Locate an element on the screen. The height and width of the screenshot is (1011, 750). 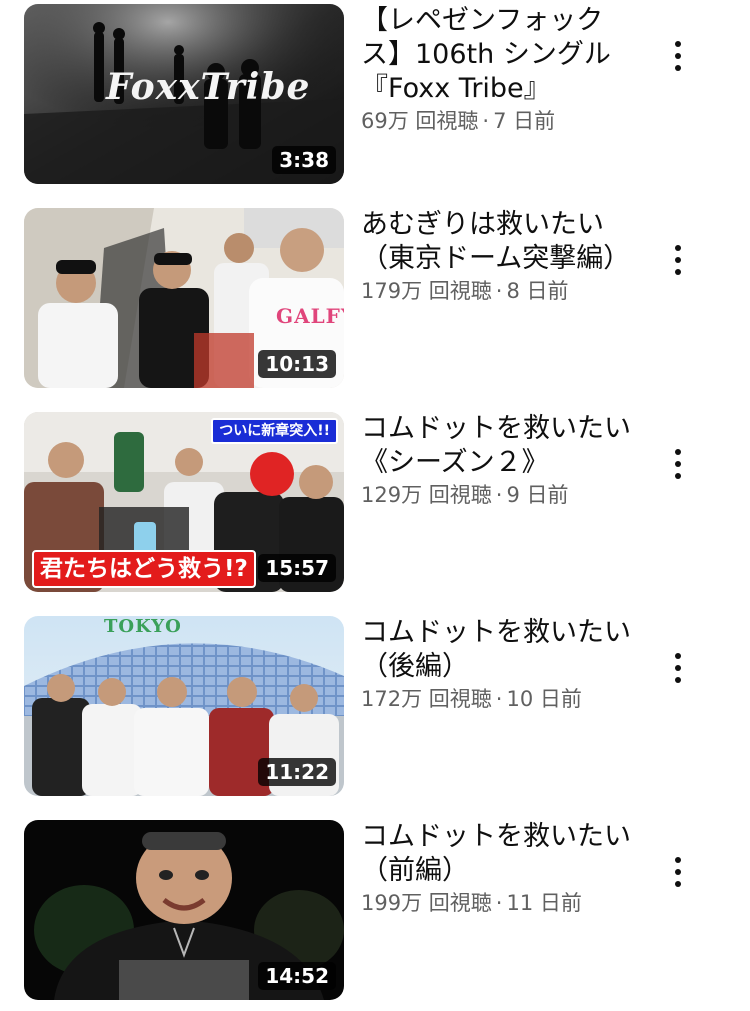
video-info: コムドットを救いたい《シーズン２》 129万 回視聴 · 9 日前 is located at coordinates (496, 461).